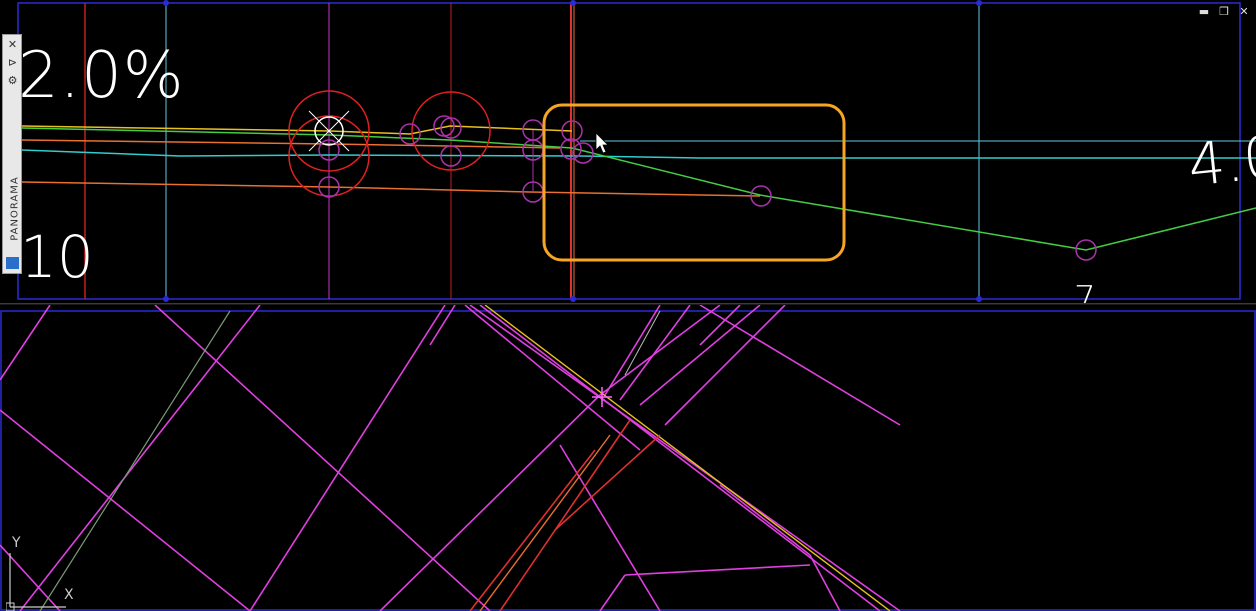  I want to click on mouse-cursor-icon, so click(602, 143).